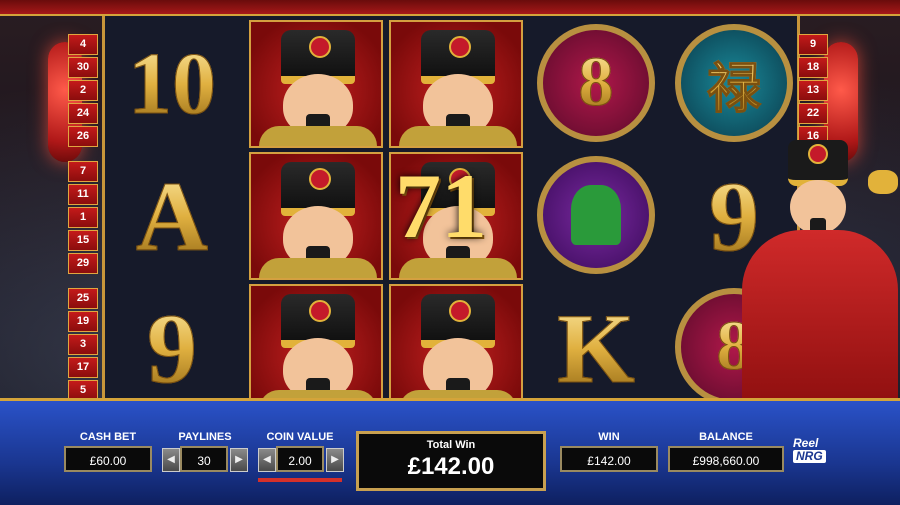 The image size is (900, 505). Describe the element at coordinates (172, 84) in the screenshot. I see `symbol-10: 10` at that location.